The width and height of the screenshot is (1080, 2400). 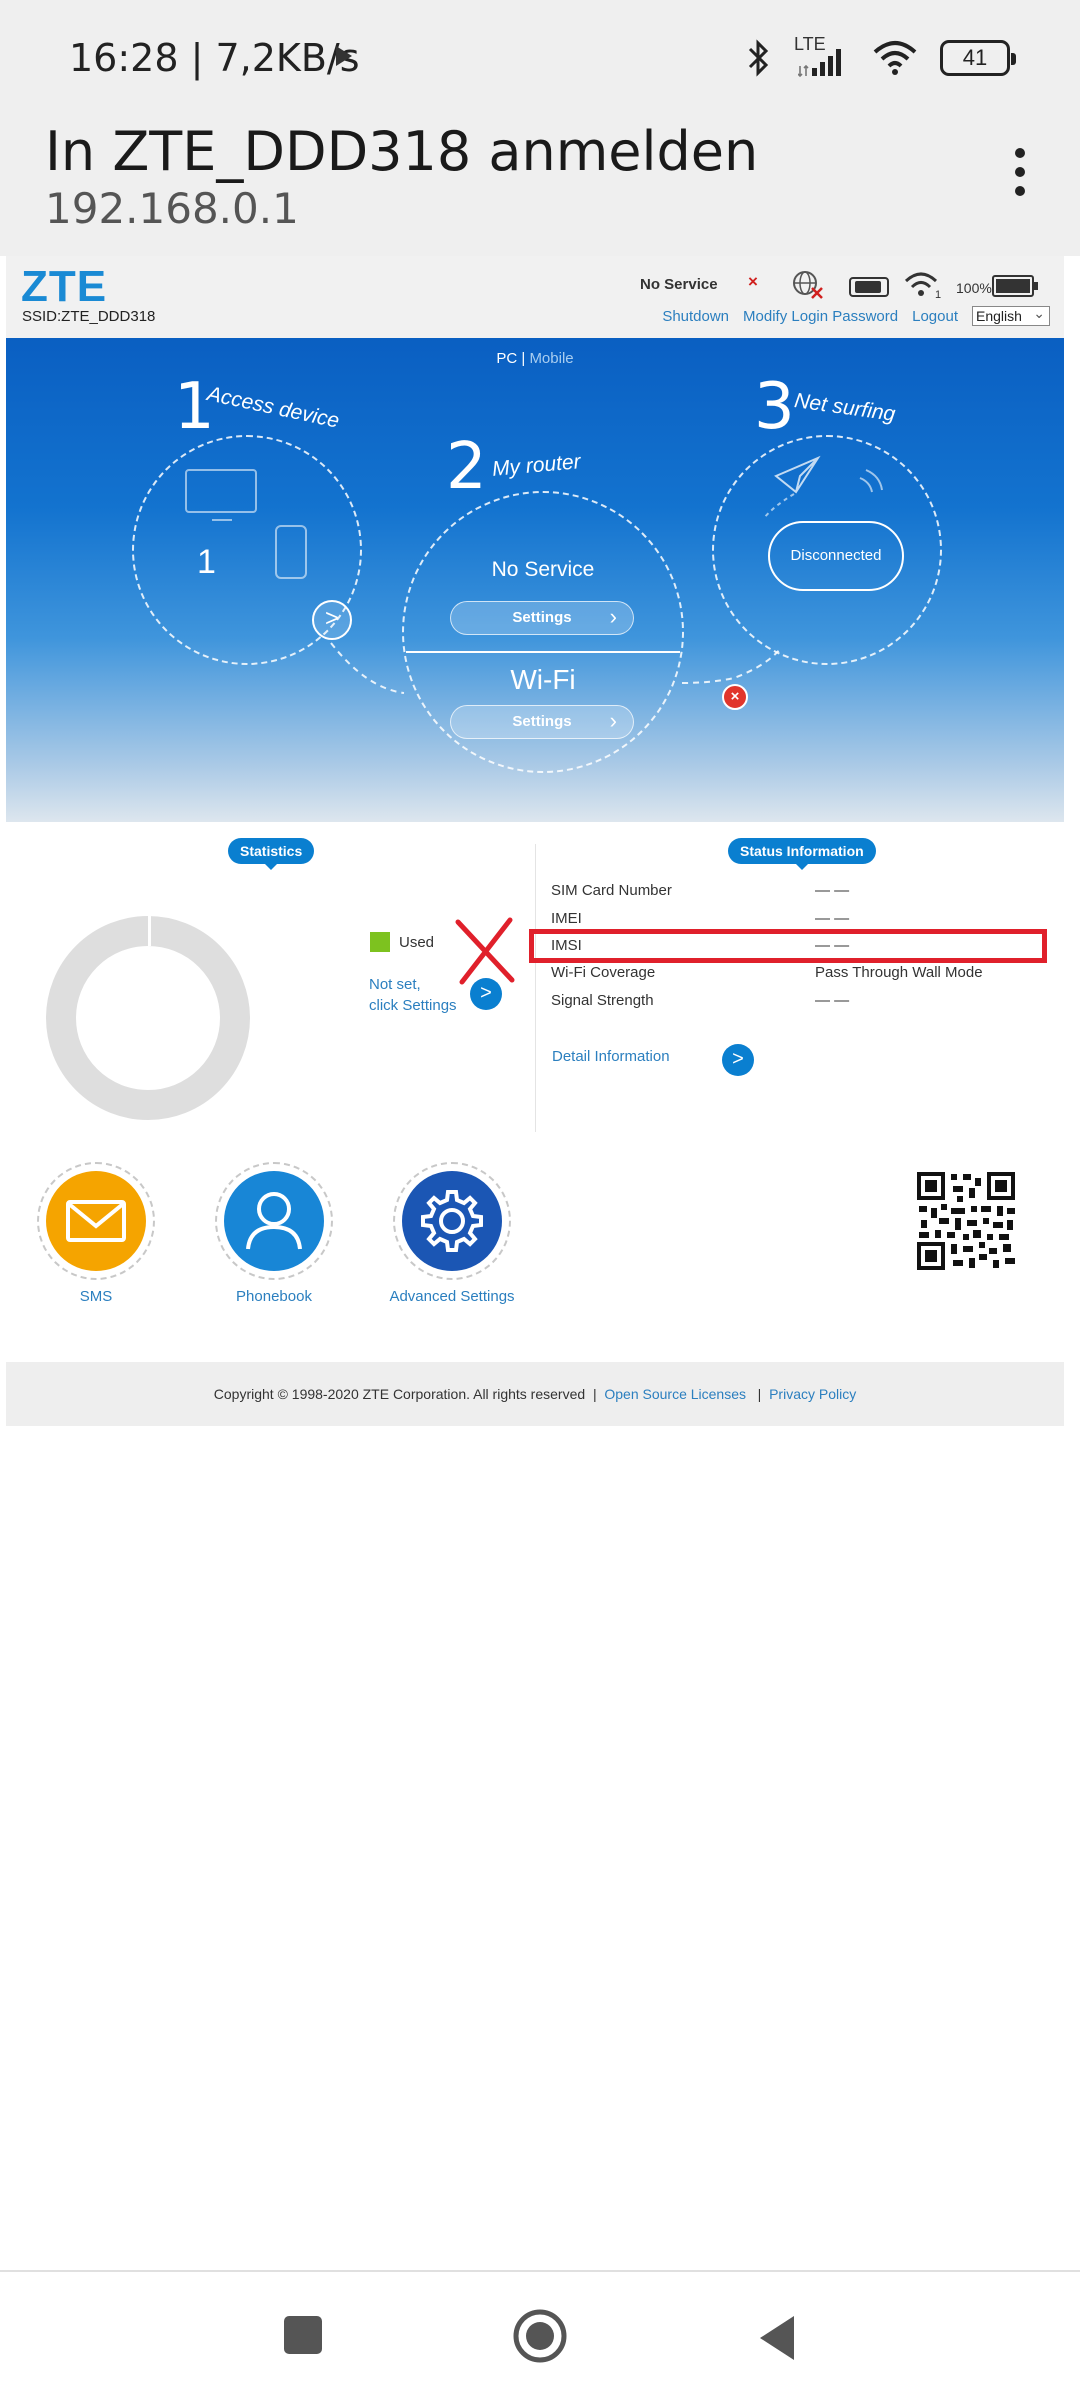 I want to click on privacy-policy-link: Privacy Policy, so click(x=812, y=1394).